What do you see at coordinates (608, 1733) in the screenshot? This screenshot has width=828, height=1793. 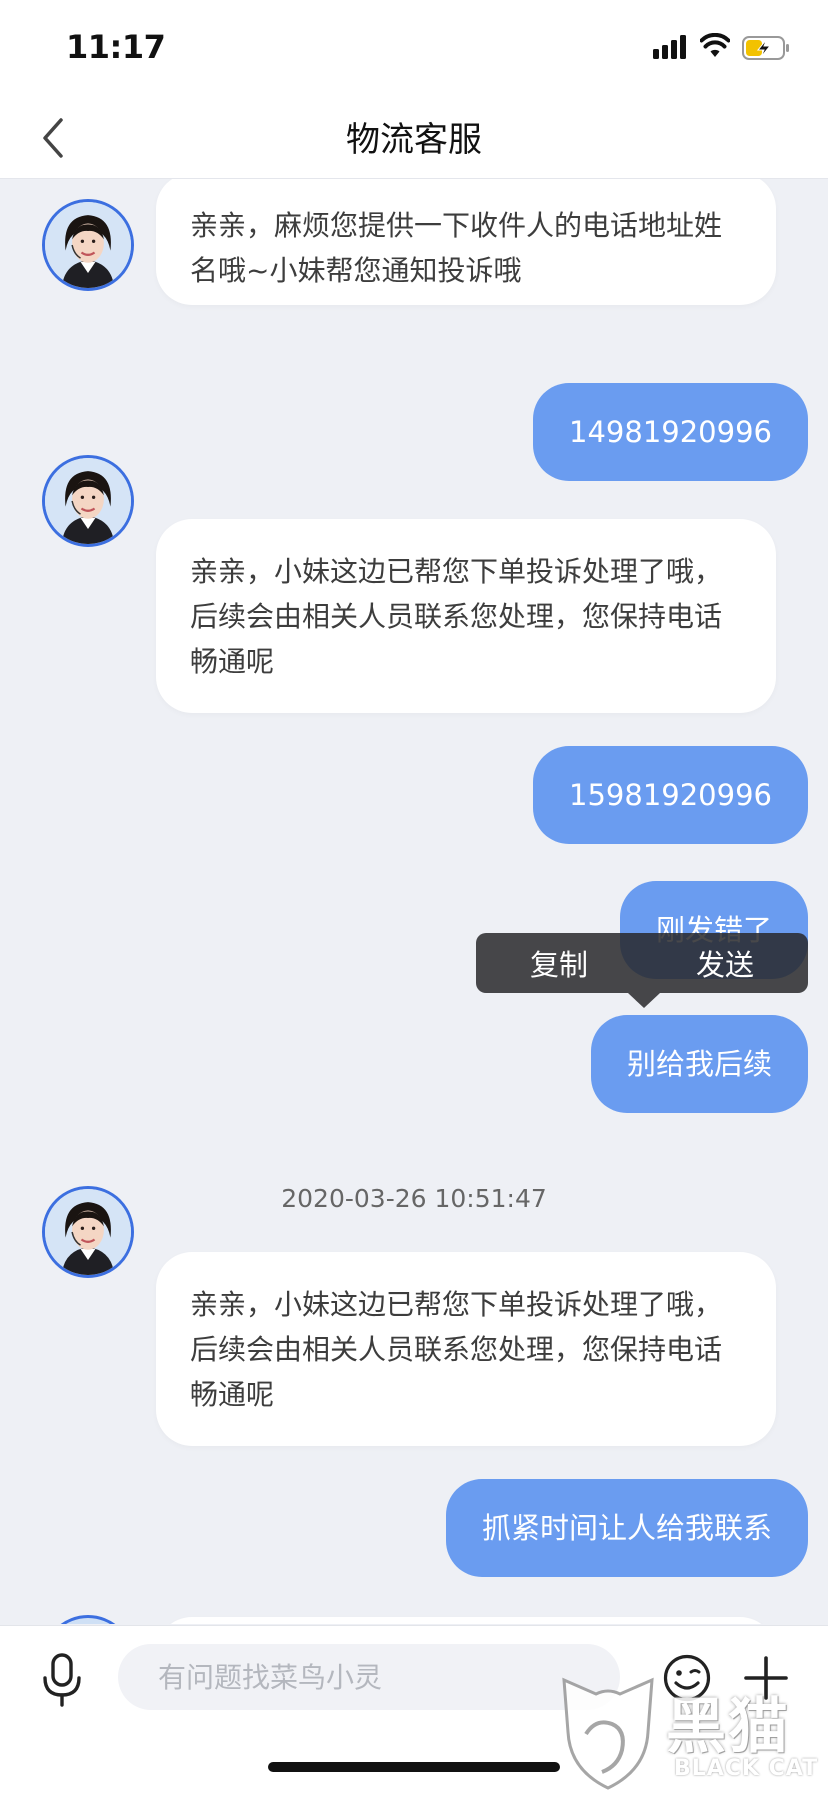 I see `cat-logo-icon` at bounding box center [608, 1733].